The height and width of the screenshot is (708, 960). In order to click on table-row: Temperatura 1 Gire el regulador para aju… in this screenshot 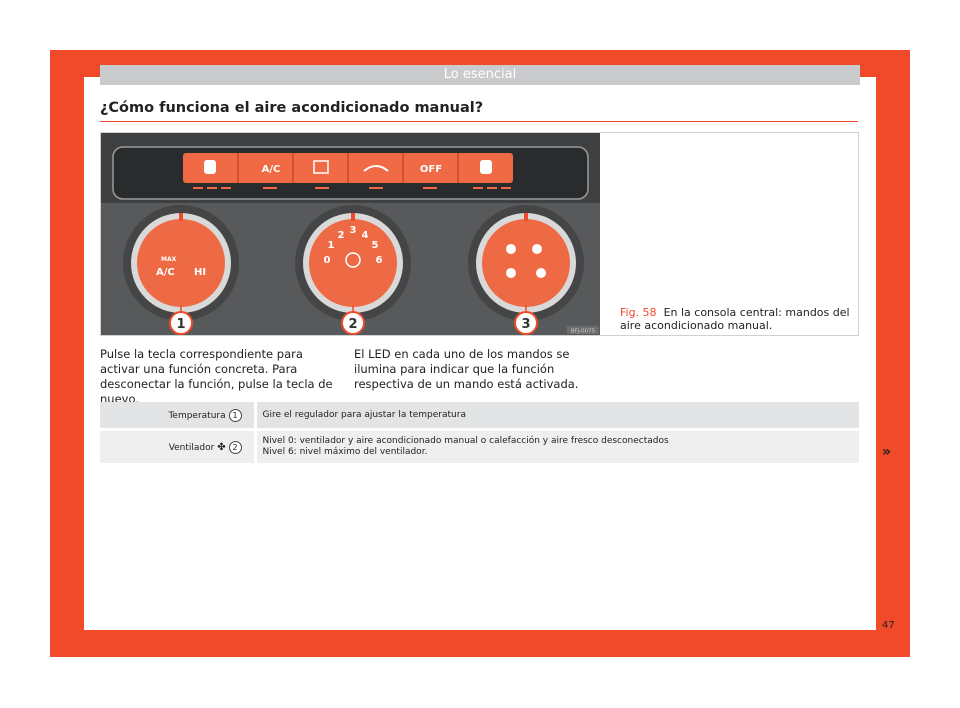, I will do `click(479, 416)`.